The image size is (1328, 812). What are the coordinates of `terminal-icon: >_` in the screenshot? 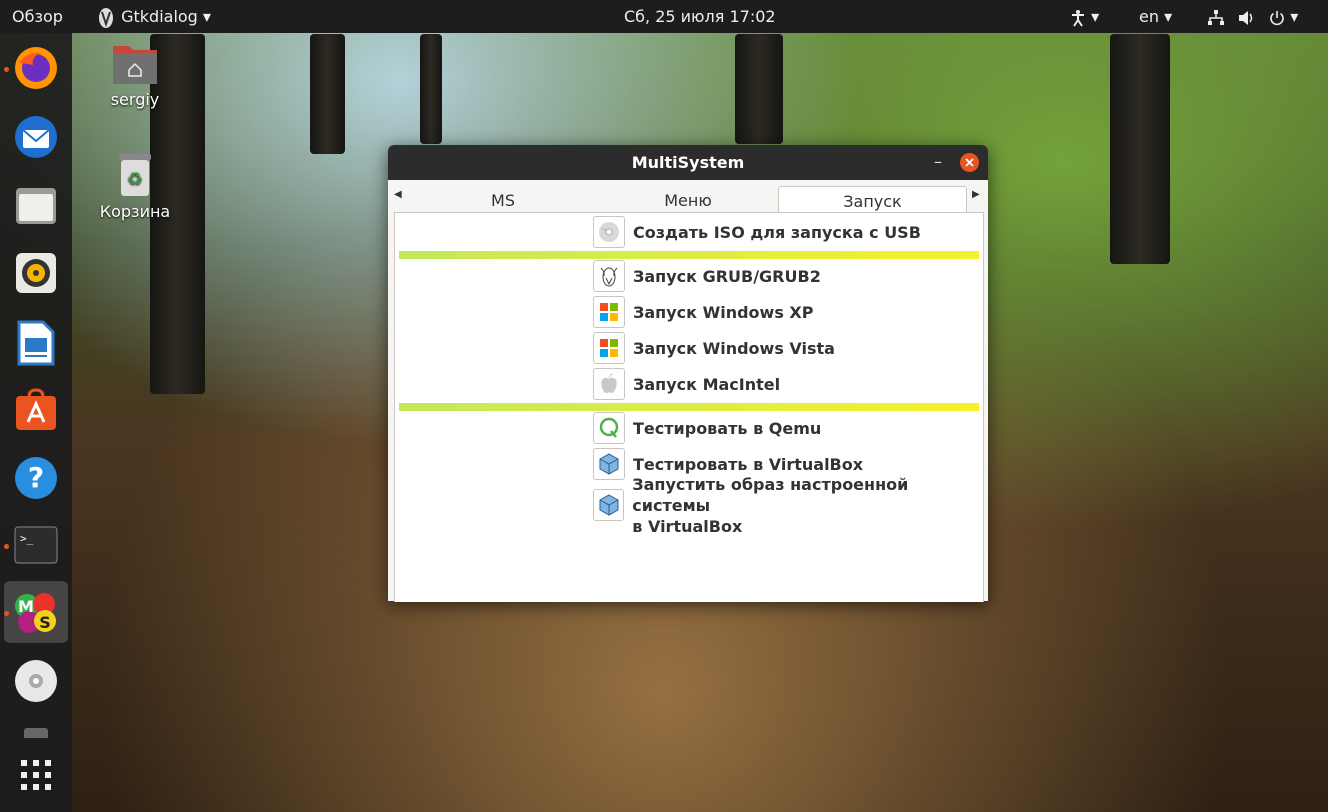 It's located at (36, 545).